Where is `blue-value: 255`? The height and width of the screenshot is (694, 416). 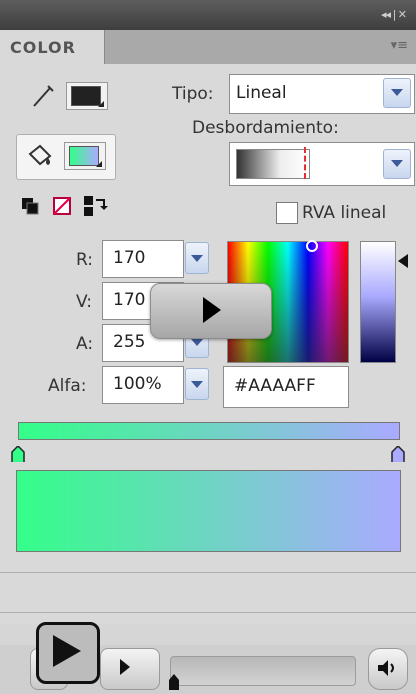 blue-value: 255 is located at coordinates (129, 342).